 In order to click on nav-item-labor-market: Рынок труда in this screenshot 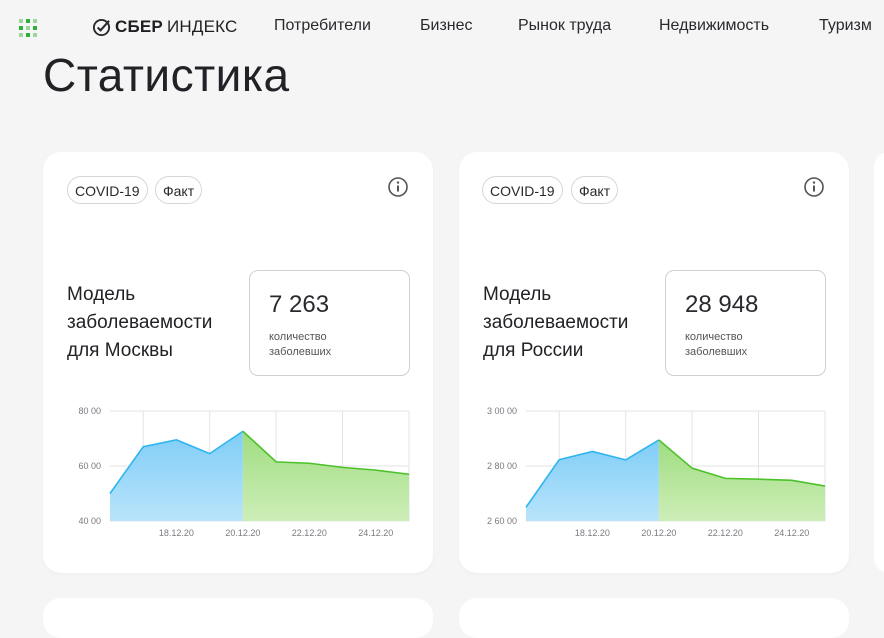, I will do `click(564, 26)`.